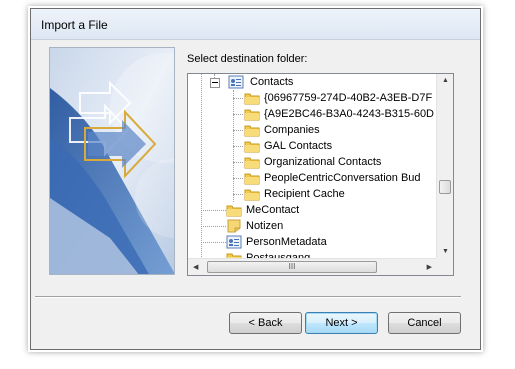 Image resolution: width=515 pixels, height=369 pixels. I want to click on tree-item-label: Recipient Cache, so click(304, 194).